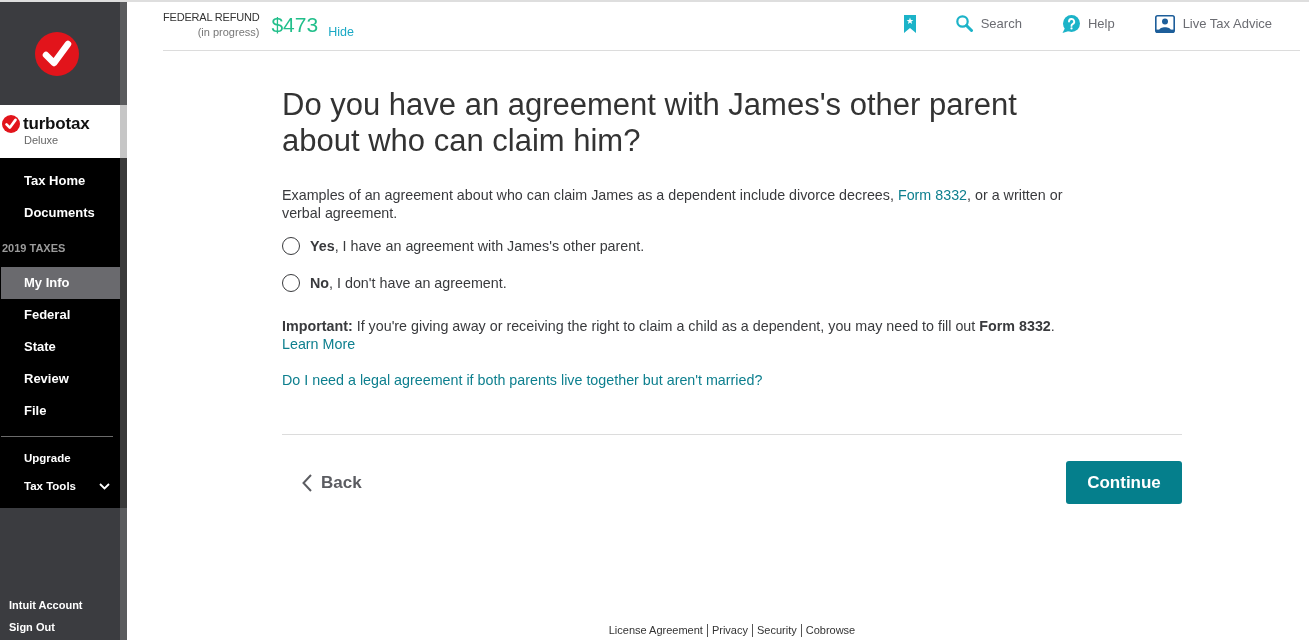 Image resolution: width=1309 pixels, height=640 pixels. Describe the element at coordinates (64, 605) in the screenshot. I see `account-link: Intuit Account` at that location.